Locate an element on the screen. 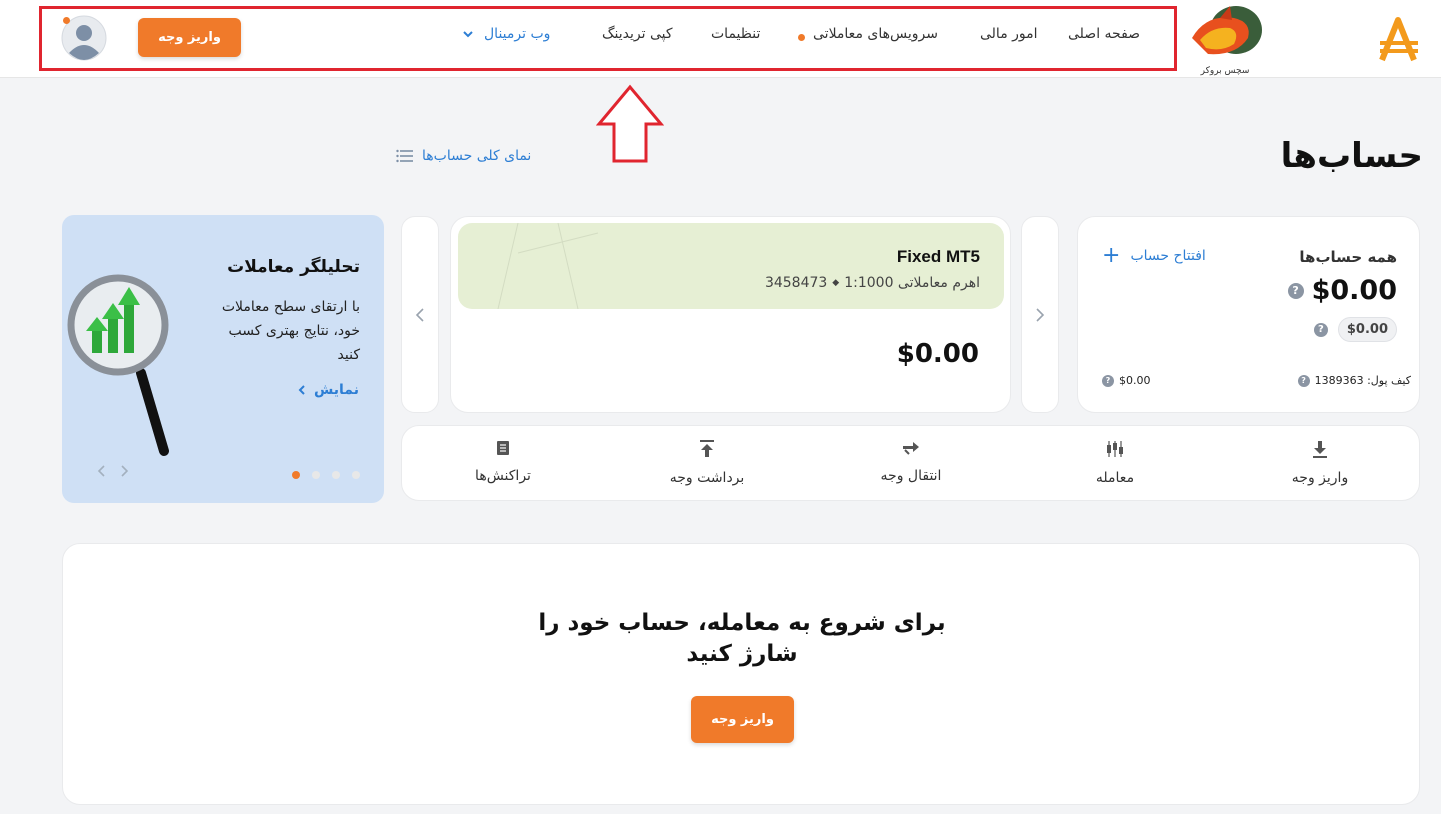  annotation-arrow-icon is located at coordinates (630, 123).